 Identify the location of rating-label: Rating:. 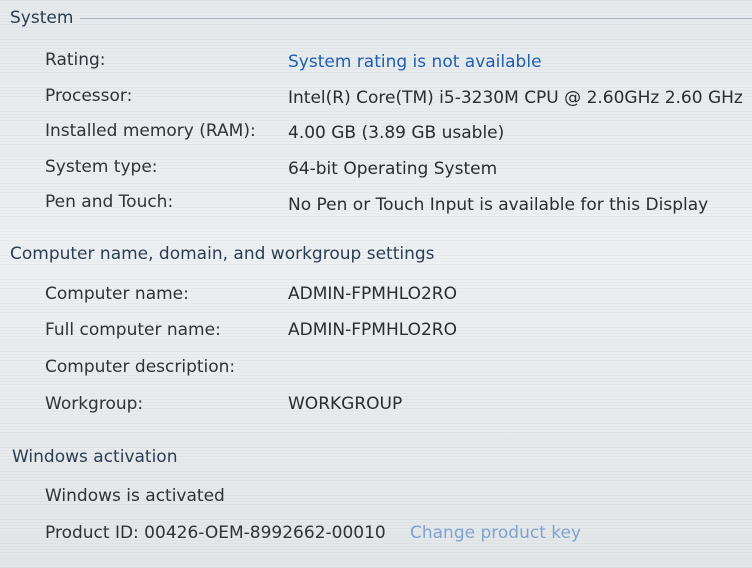
(75, 60).